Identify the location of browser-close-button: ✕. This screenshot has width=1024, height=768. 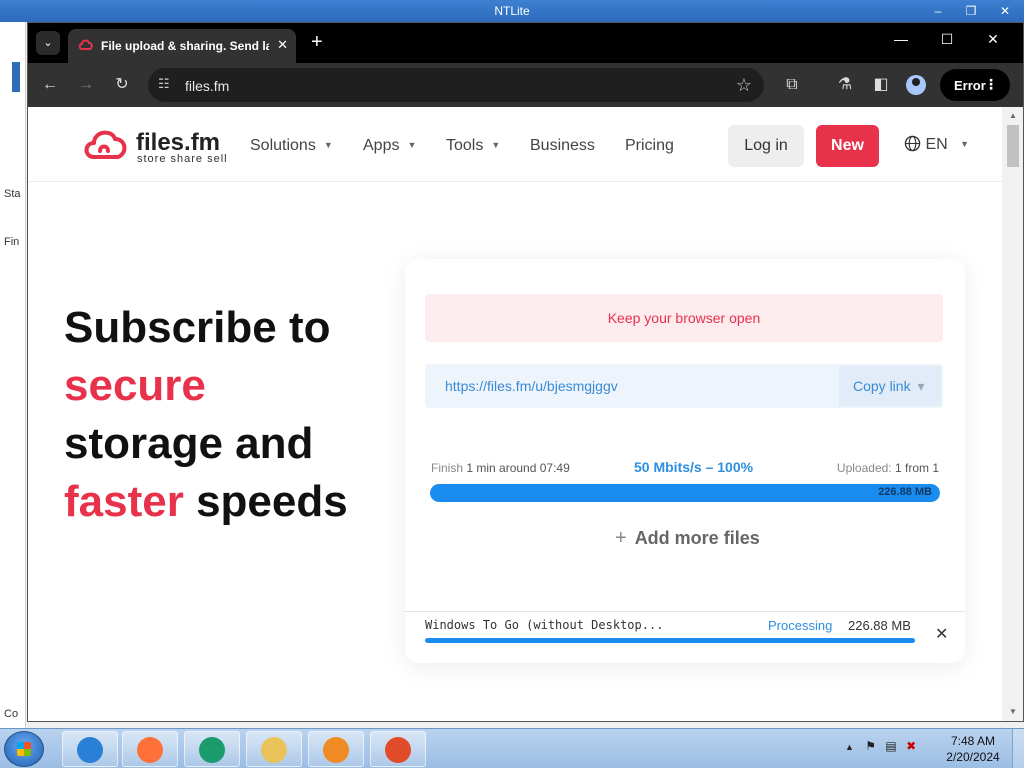
(993, 39).